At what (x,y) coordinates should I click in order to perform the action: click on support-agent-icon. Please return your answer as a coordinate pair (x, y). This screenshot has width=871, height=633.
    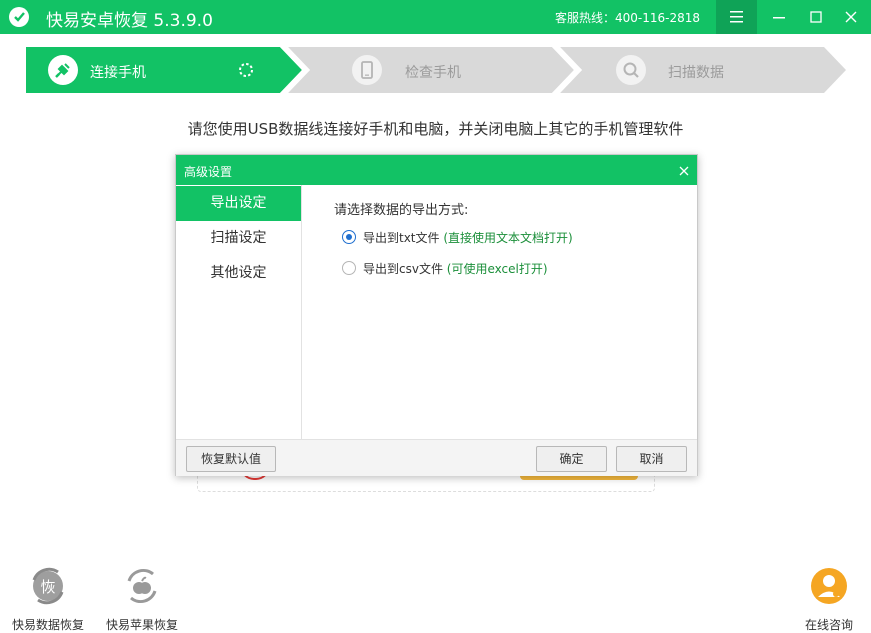
    Looking at the image, I should click on (829, 586).